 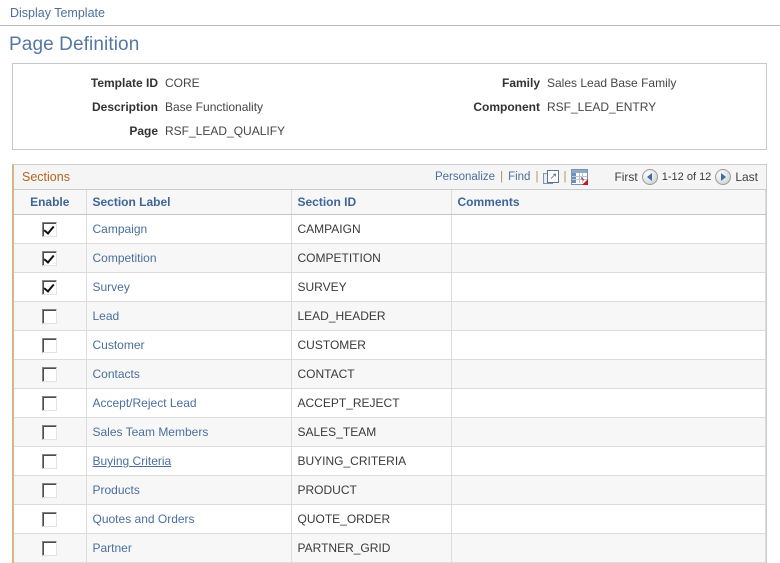 What do you see at coordinates (465, 177) in the screenshot?
I see `personalize-link: Personalize` at bounding box center [465, 177].